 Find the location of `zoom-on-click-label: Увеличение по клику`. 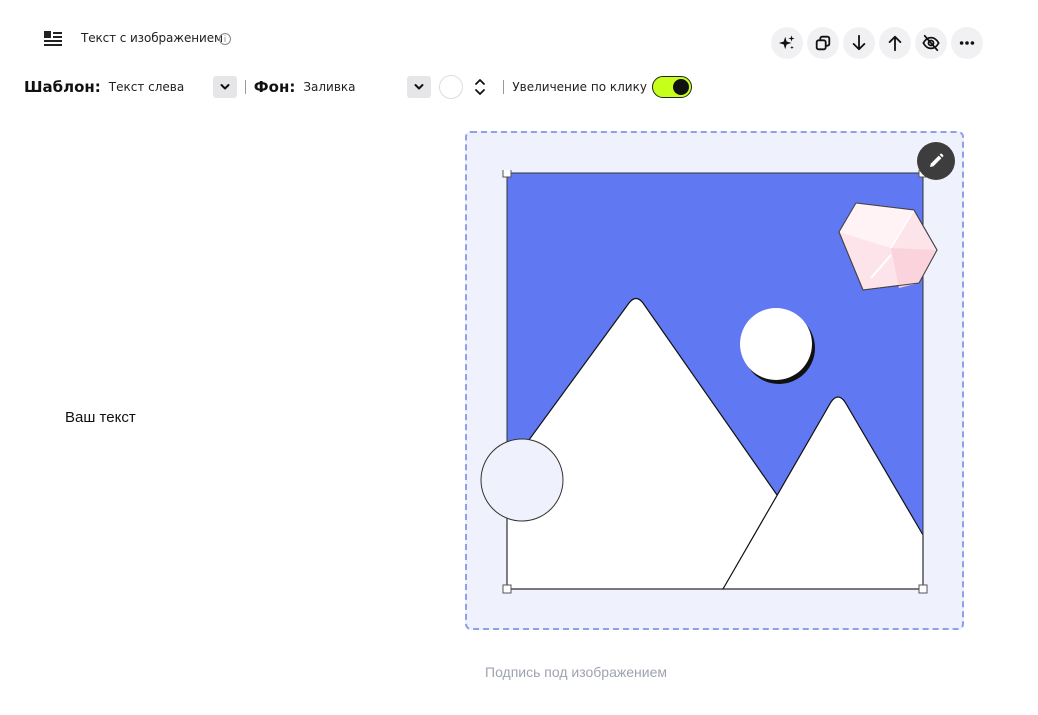

zoom-on-click-label: Увеличение по клику is located at coordinates (579, 87).